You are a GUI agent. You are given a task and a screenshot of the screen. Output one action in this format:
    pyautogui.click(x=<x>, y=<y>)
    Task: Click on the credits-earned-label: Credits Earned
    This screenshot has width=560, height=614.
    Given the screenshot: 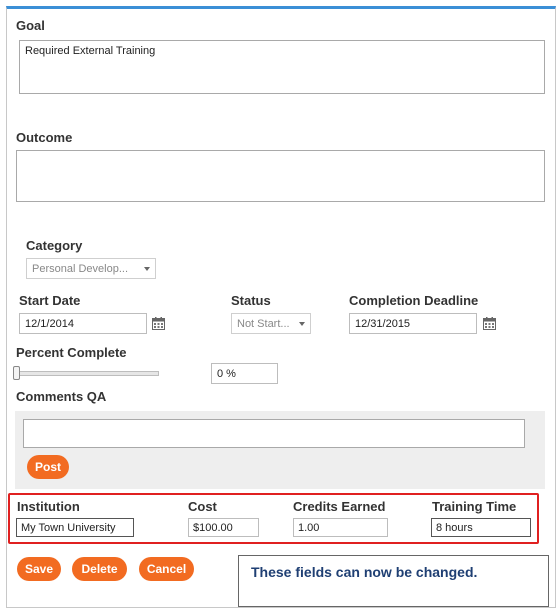 What is the action you would take?
    pyautogui.click(x=339, y=506)
    